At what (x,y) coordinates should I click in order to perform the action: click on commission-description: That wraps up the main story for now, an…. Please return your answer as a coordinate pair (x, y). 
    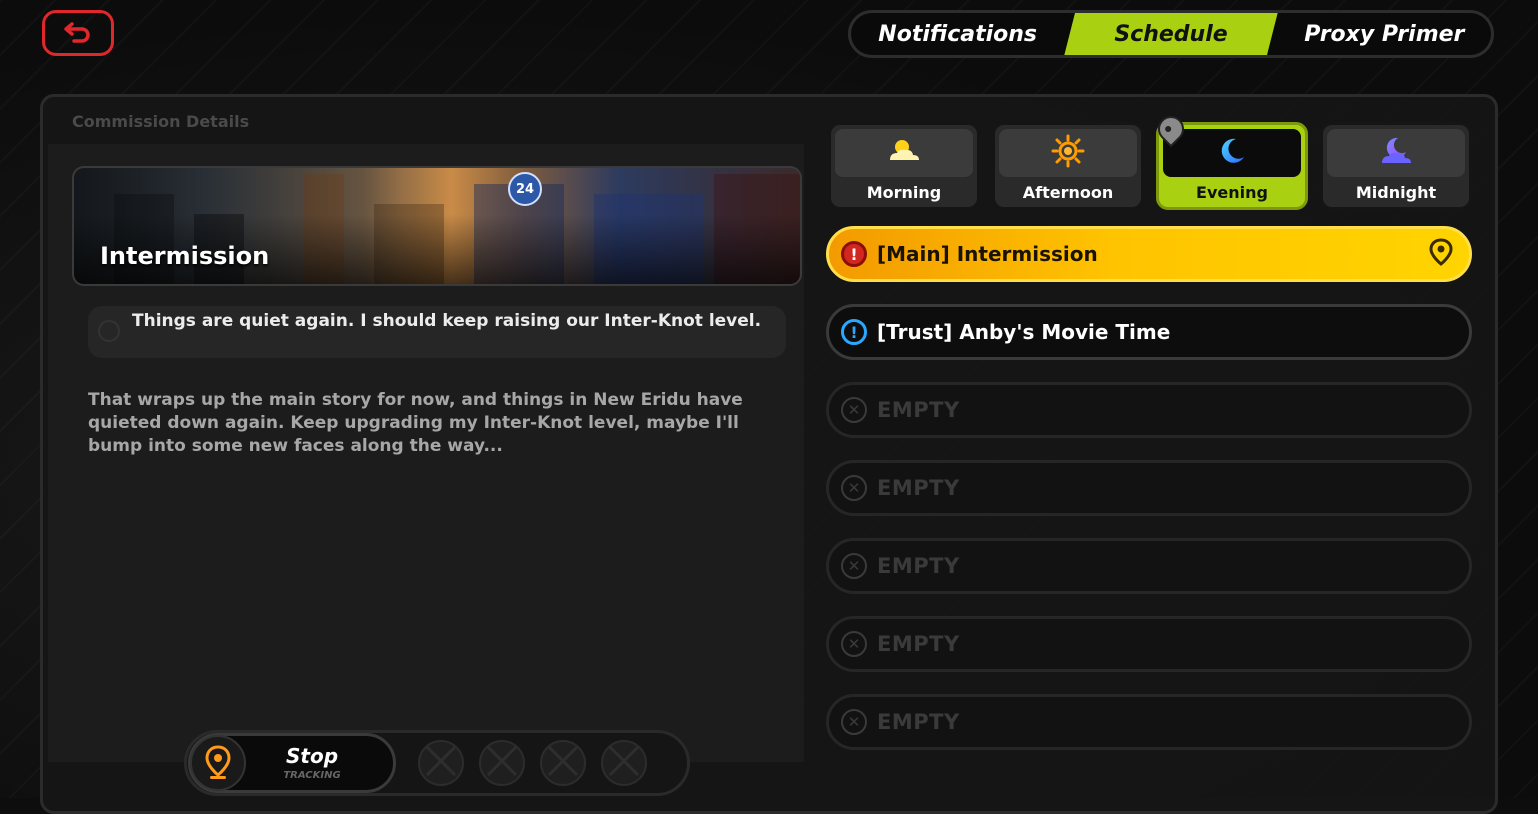
    Looking at the image, I should click on (415, 423).